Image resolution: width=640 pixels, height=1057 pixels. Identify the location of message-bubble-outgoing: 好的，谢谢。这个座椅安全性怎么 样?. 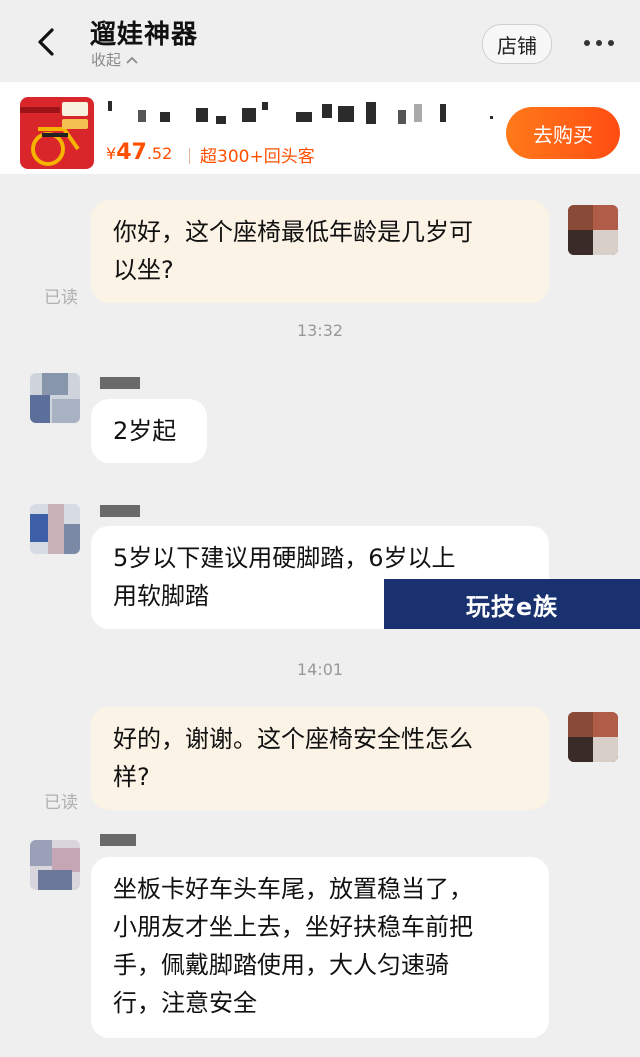
(320, 758).